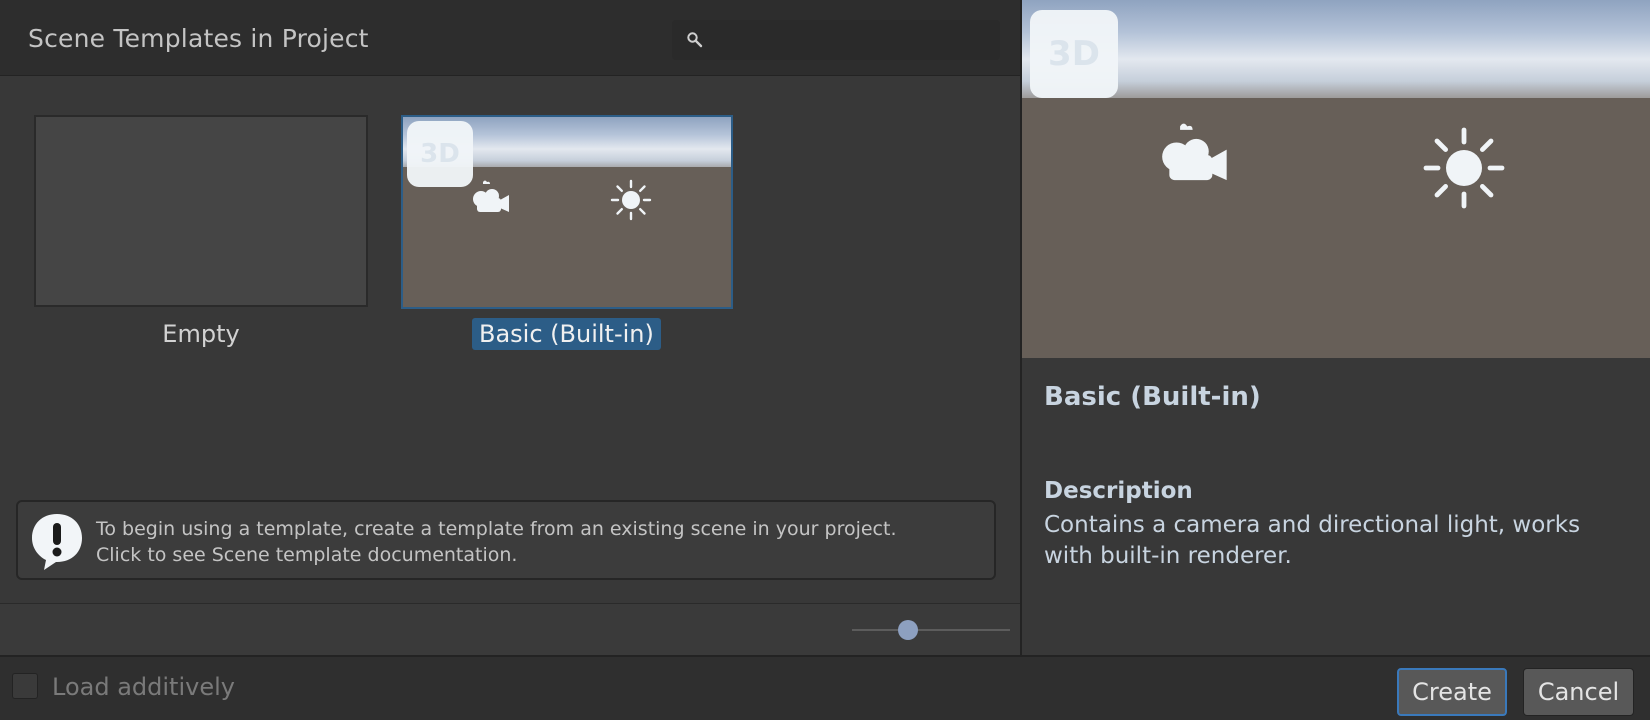  I want to click on load-additively-checkbox, so click(25, 686).